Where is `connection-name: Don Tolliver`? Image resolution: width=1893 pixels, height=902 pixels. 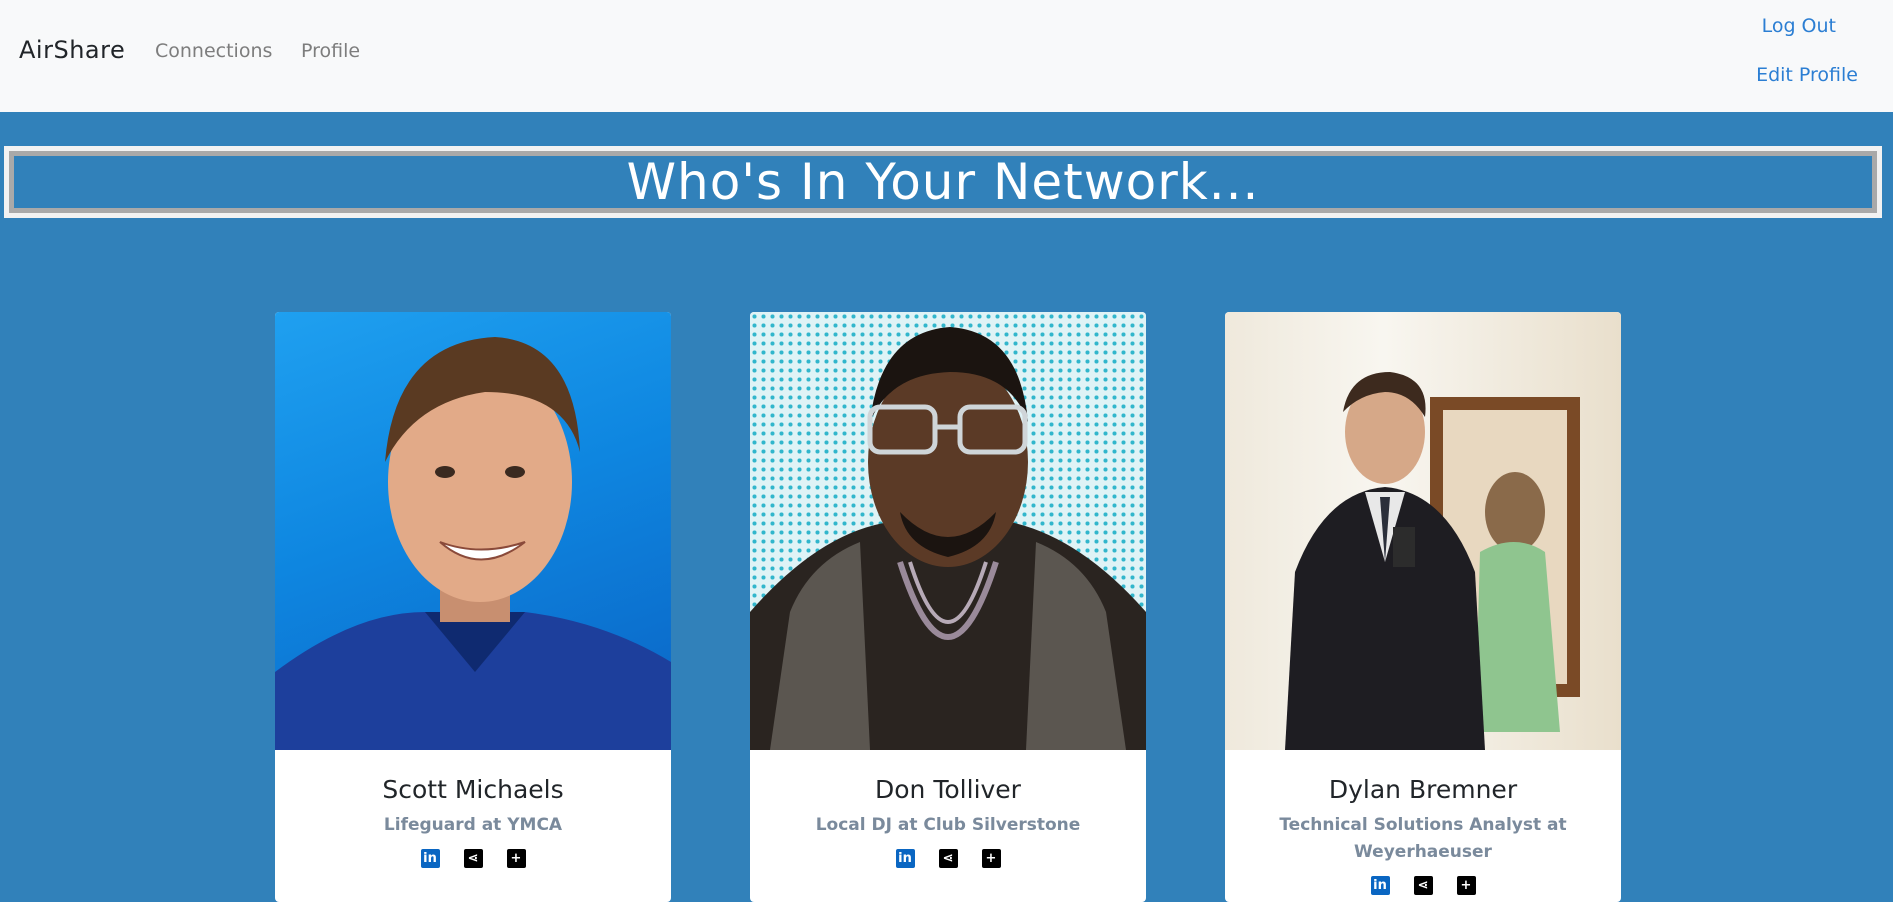 connection-name: Don Tolliver is located at coordinates (948, 789).